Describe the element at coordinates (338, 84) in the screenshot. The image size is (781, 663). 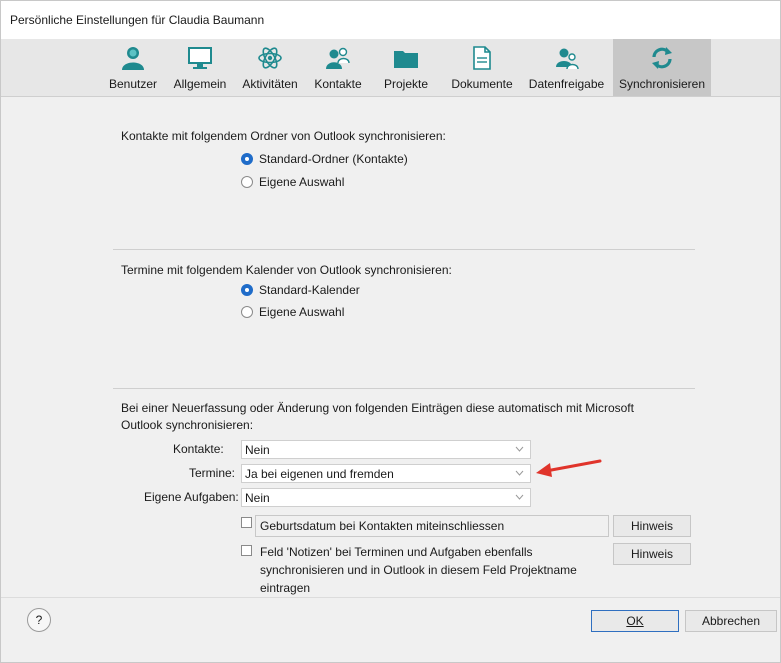
I see `toolbar-item-label: Kontakte` at that location.